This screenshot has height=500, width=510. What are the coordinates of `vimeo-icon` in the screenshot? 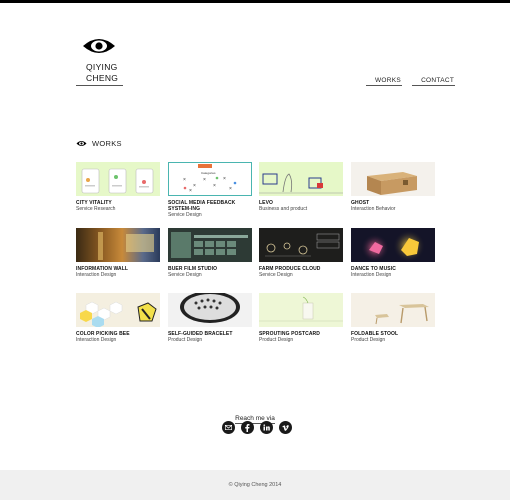 It's located at (285, 427).